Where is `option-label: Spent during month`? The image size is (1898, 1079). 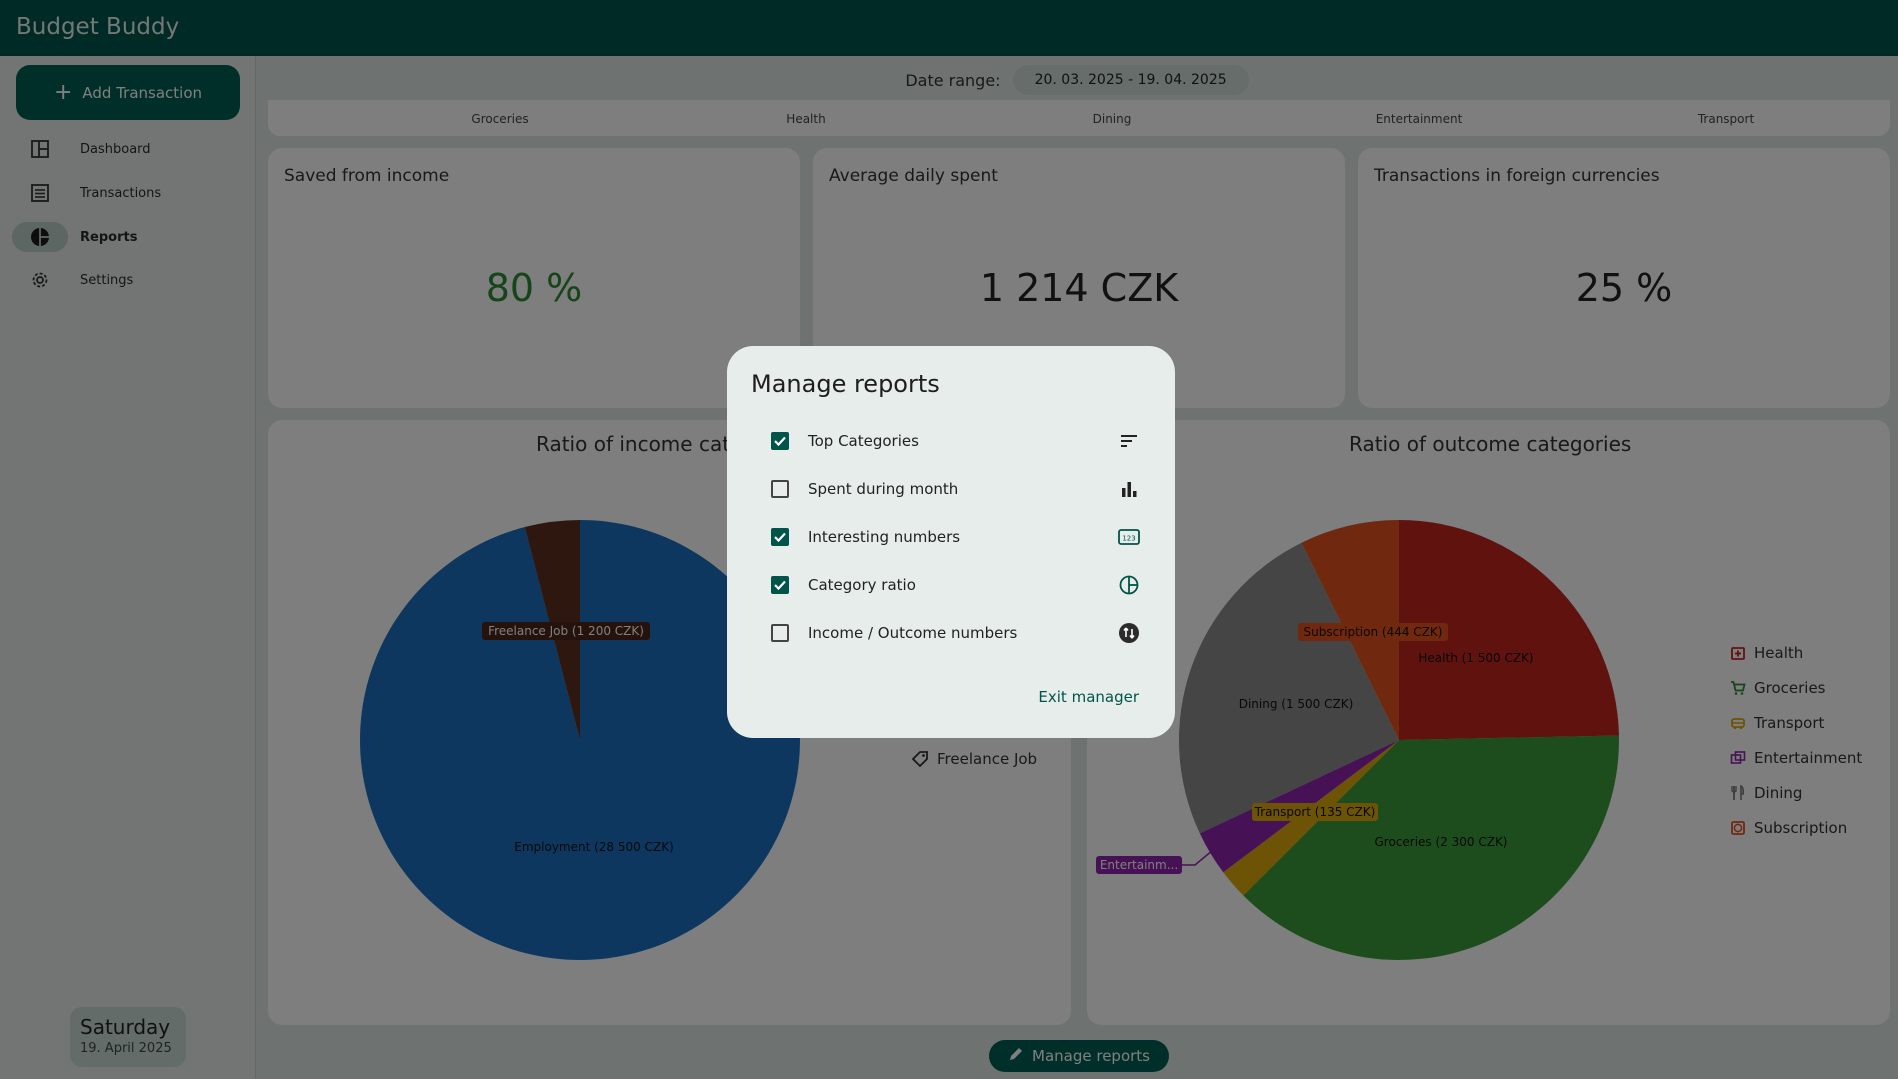
option-label: Spent during month is located at coordinates (883, 489).